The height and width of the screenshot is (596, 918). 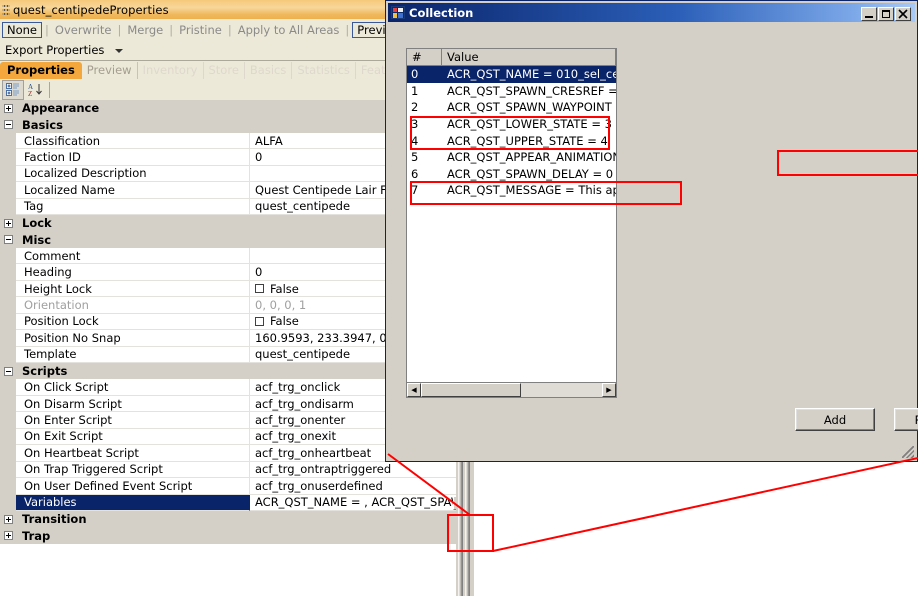 I want to click on property-value-text: 160.9593, 233.3947, 0.85, so click(x=330, y=337).